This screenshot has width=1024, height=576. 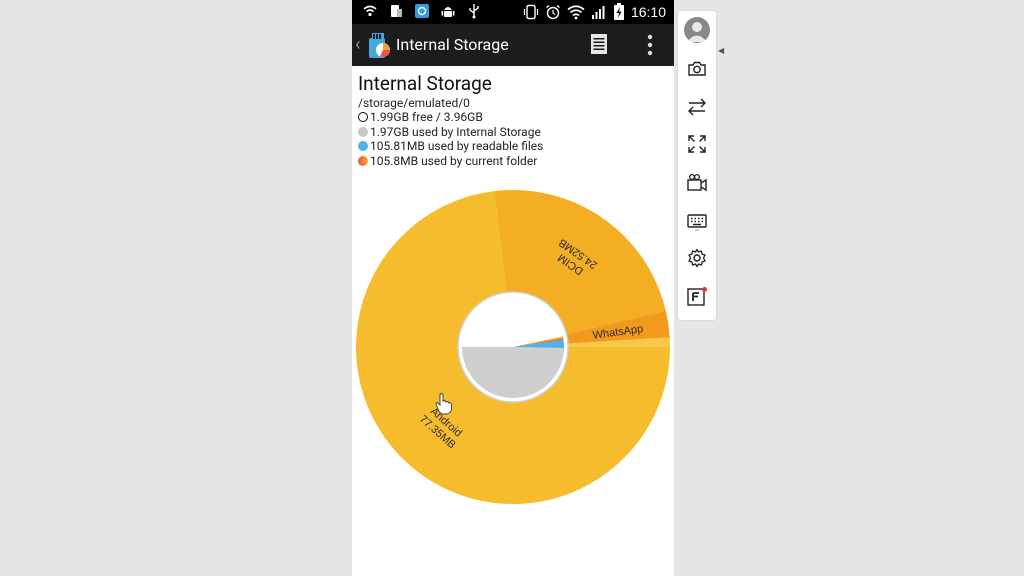 What do you see at coordinates (474, 11) in the screenshot?
I see `usb-icon` at bounding box center [474, 11].